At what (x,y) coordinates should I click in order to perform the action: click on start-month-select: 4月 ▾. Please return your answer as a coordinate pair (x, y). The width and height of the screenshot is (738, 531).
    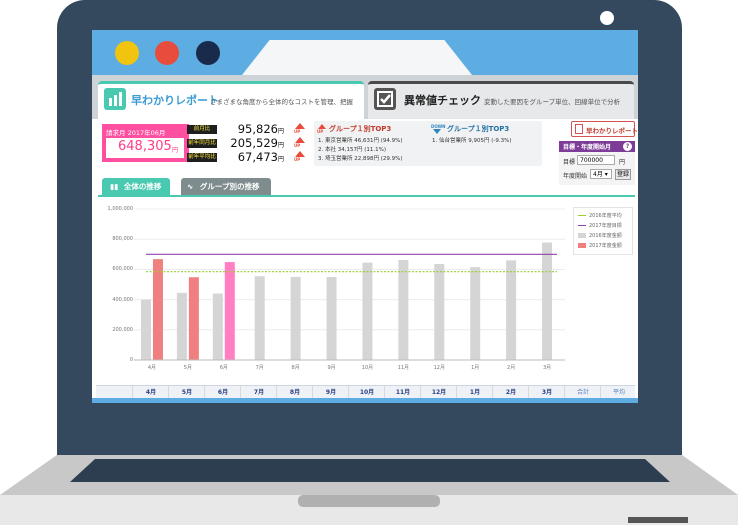
    Looking at the image, I should click on (601, 174).